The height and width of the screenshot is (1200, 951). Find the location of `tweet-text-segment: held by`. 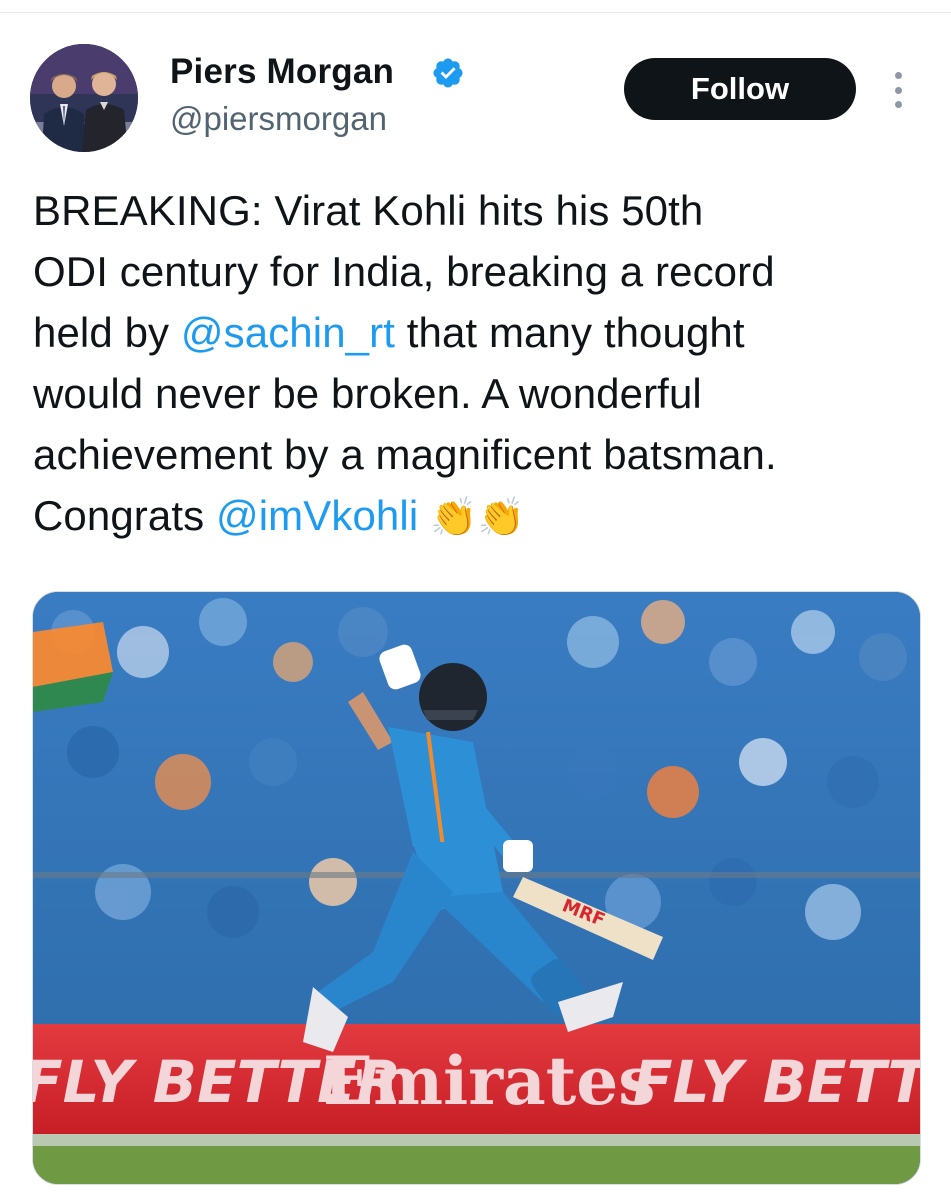

tweet-text-segment: held by is located at coordinates (107, 332).